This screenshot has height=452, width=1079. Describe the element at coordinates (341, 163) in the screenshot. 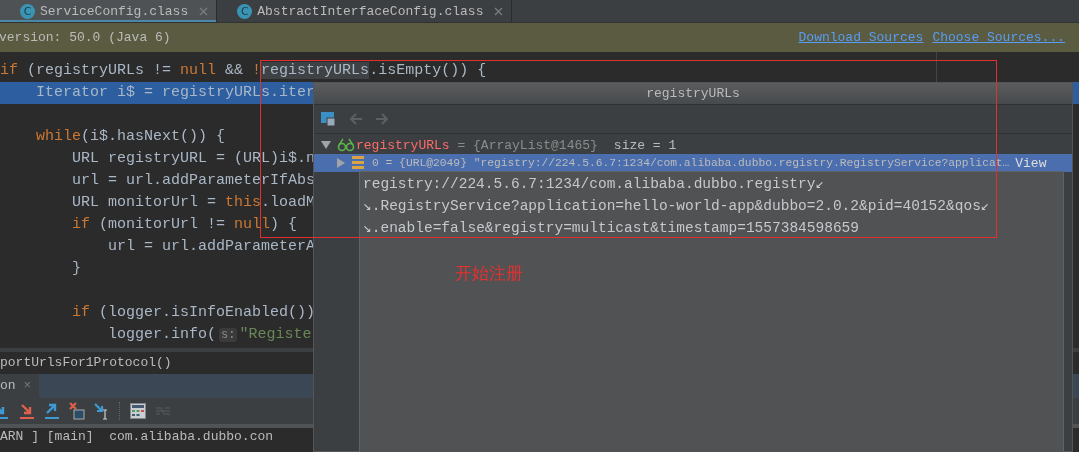

I see `expand-triangle-icon` at that location.